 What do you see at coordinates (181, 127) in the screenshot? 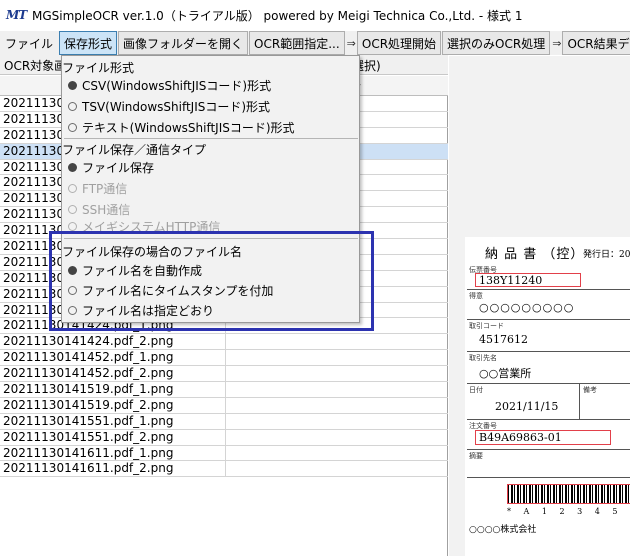
I see `menu-item-text: テキスト(WindowsShiftJISコード)形式` at bounding box center [181, 127].